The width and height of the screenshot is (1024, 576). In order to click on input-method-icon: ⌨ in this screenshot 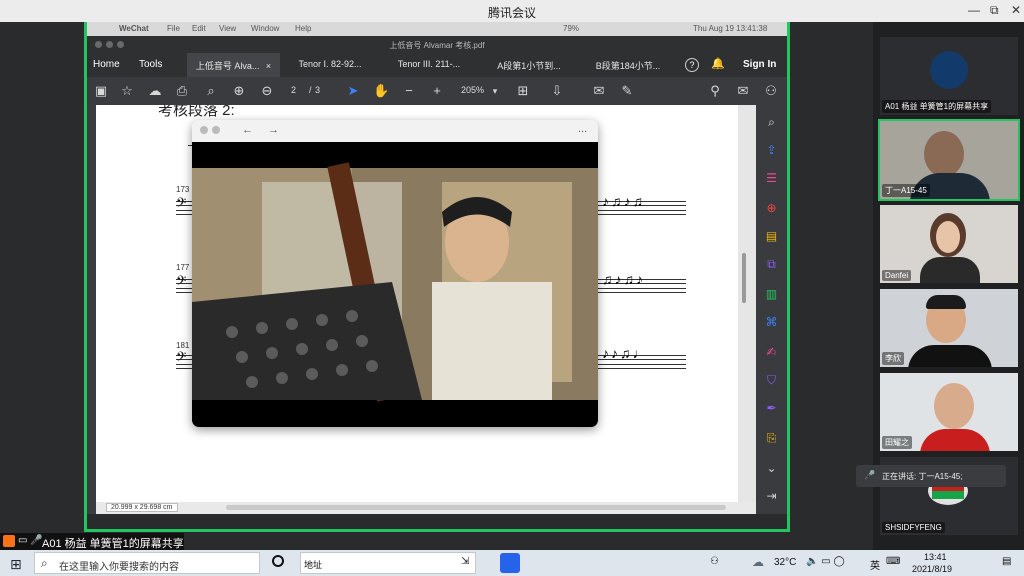, I will do `click(893, 561)`.